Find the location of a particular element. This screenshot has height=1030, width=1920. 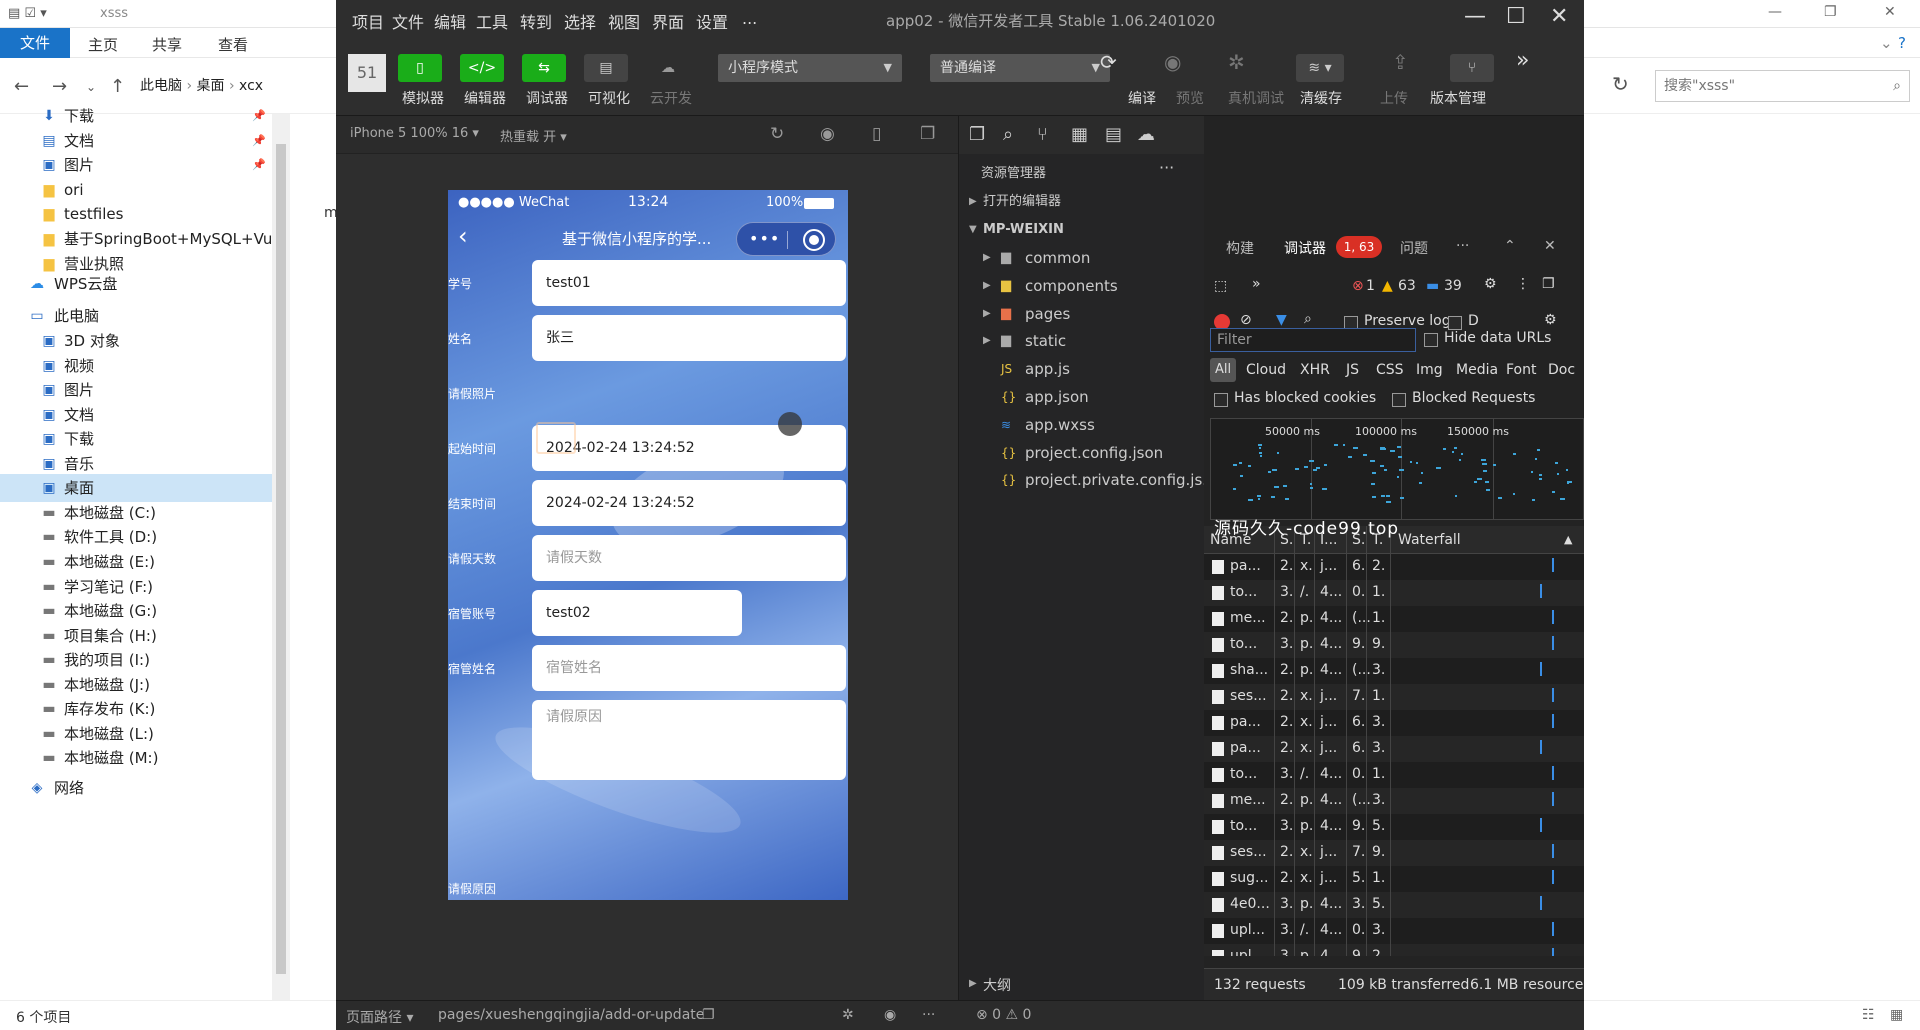

page-path-select: 页面路径 ▾ is located at coordinates (379, 1017).